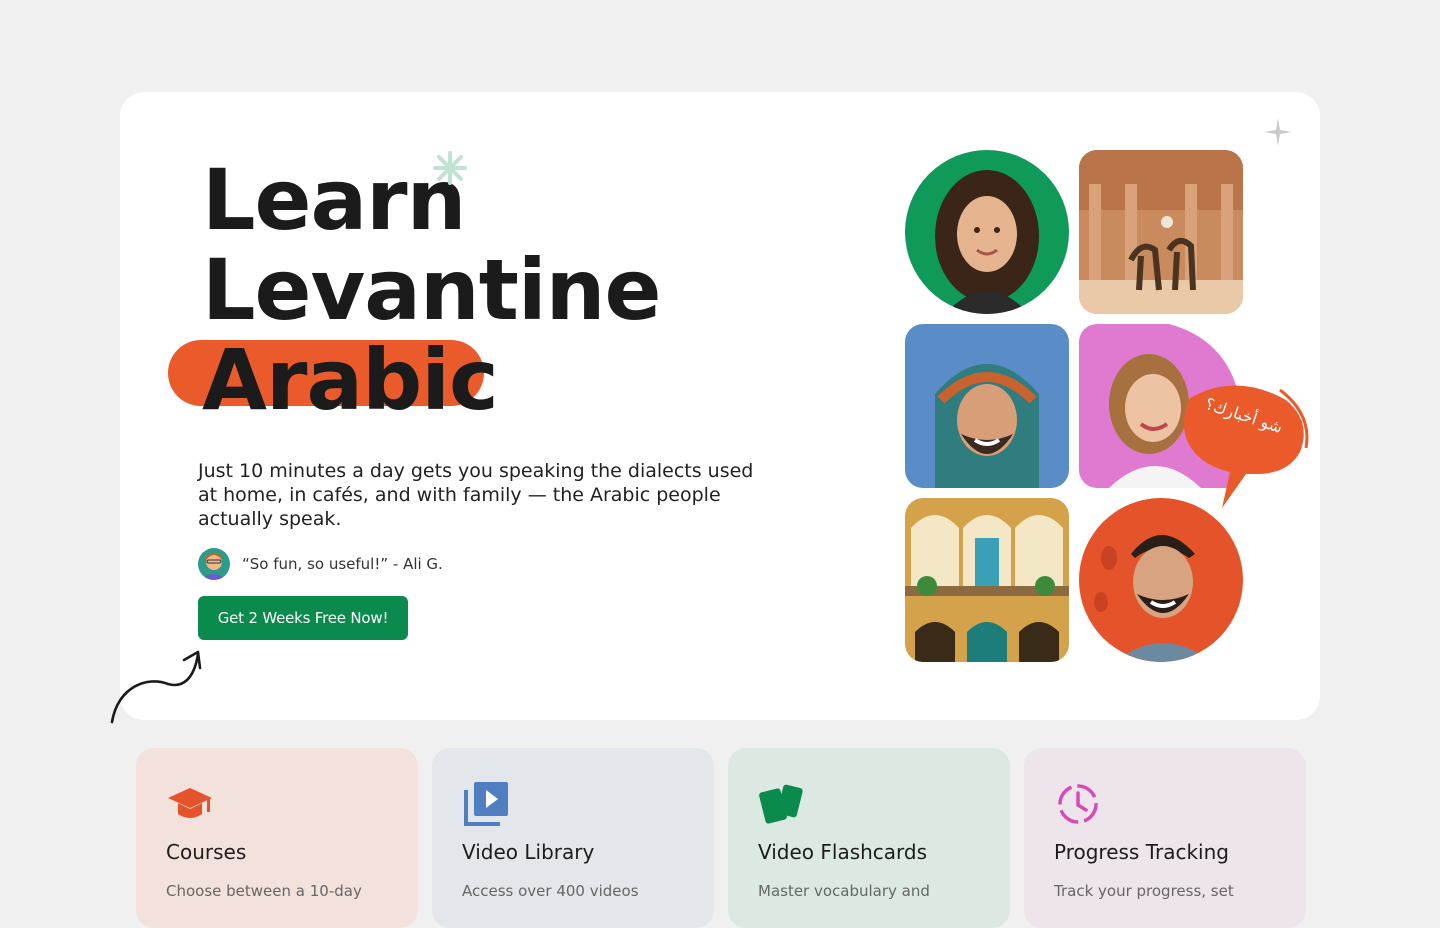  I want to click on feature-description: Choose between a 10-day, so click(264, 891).